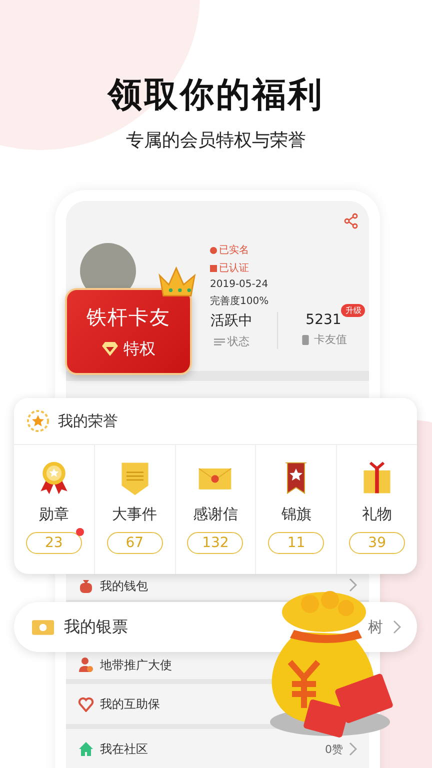  I want to click on heart-knot-icon, so click(86, 704).